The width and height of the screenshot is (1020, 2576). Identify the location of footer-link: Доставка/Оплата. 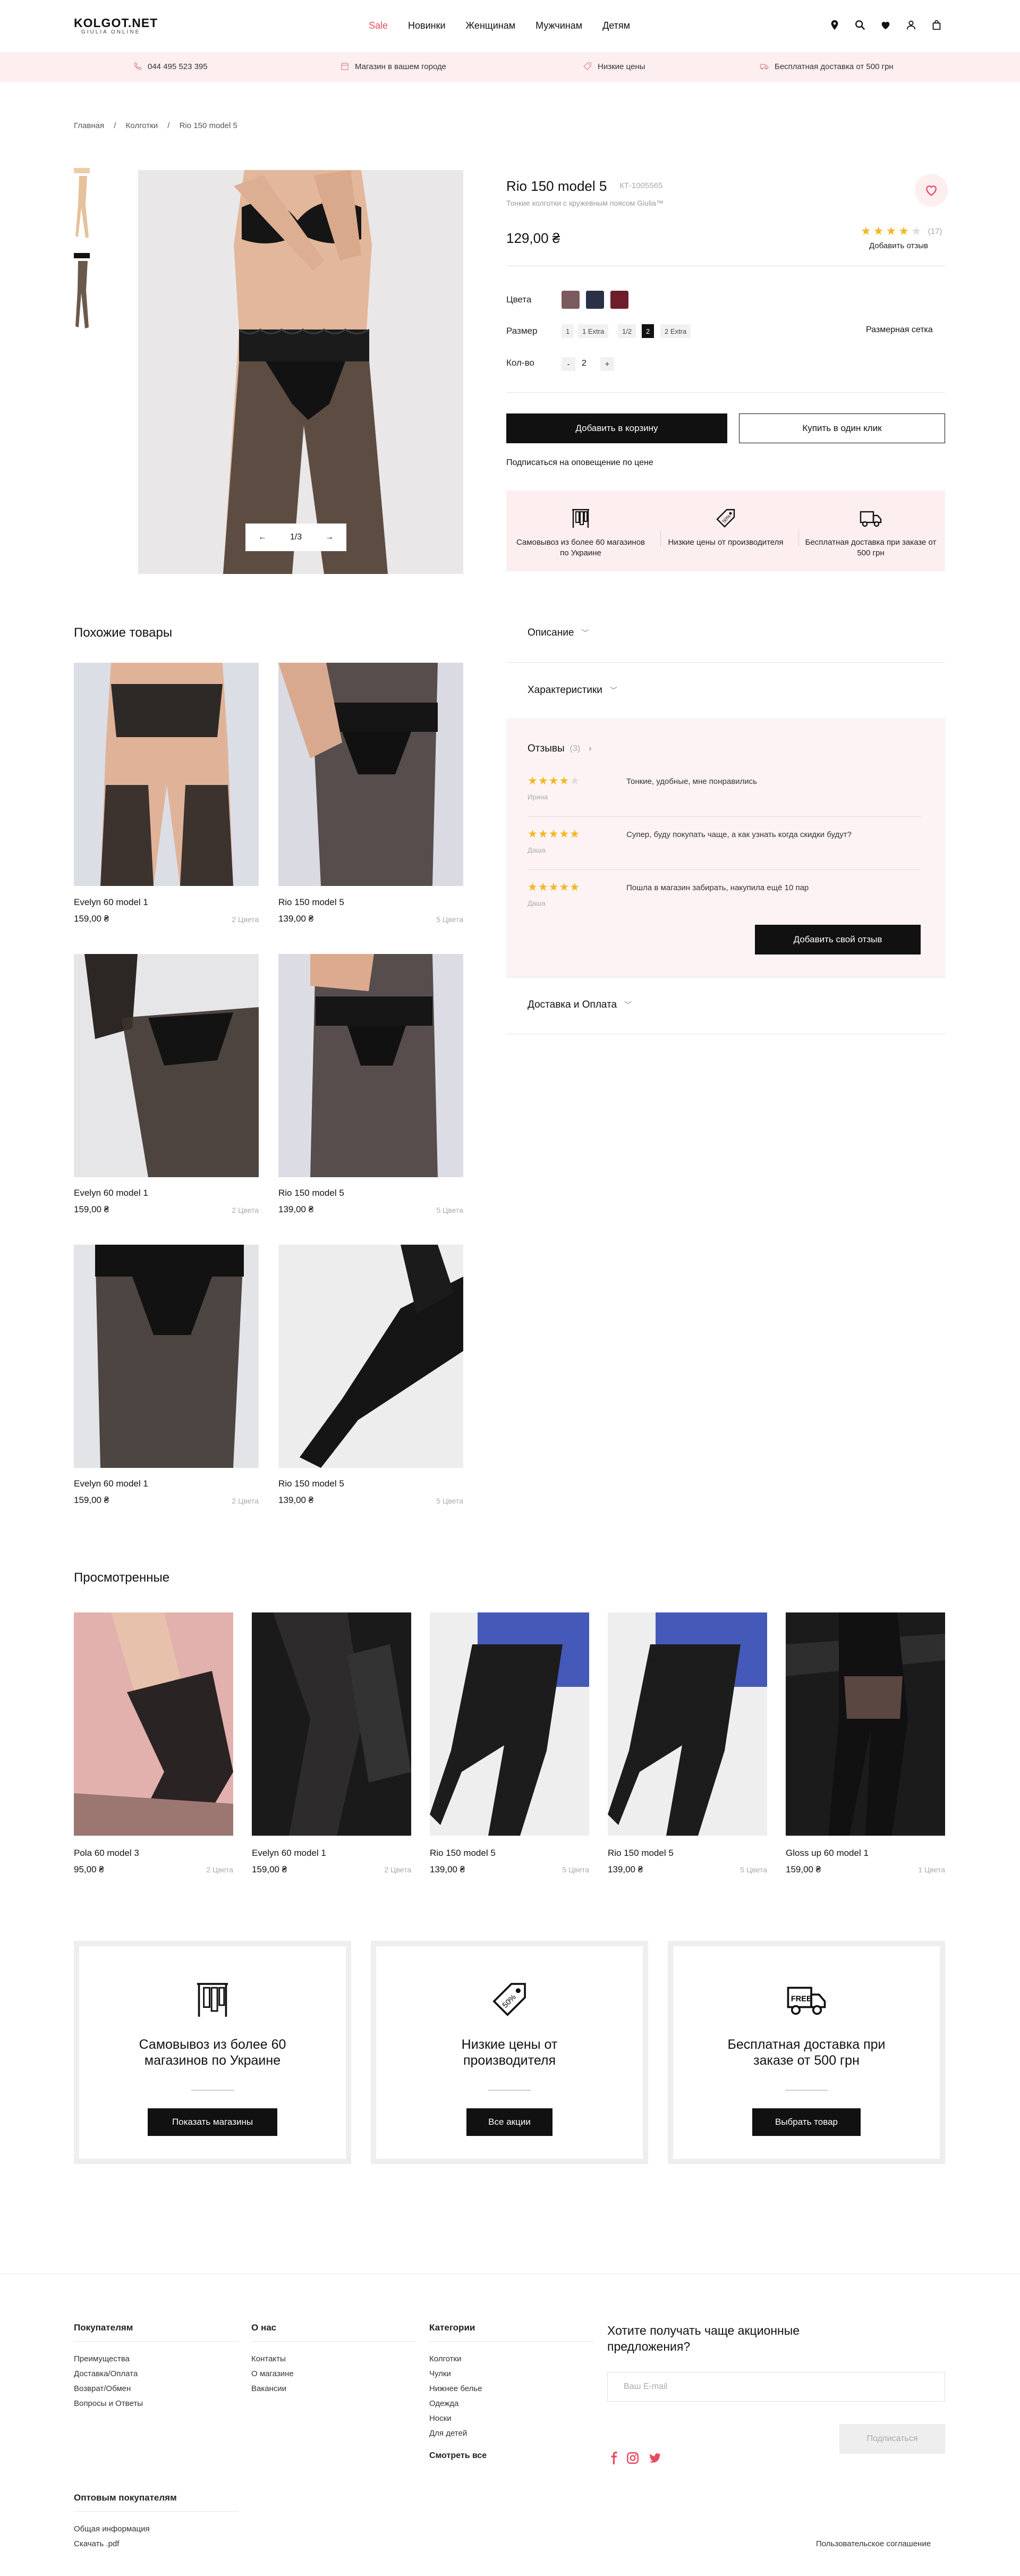
(106, 2373).